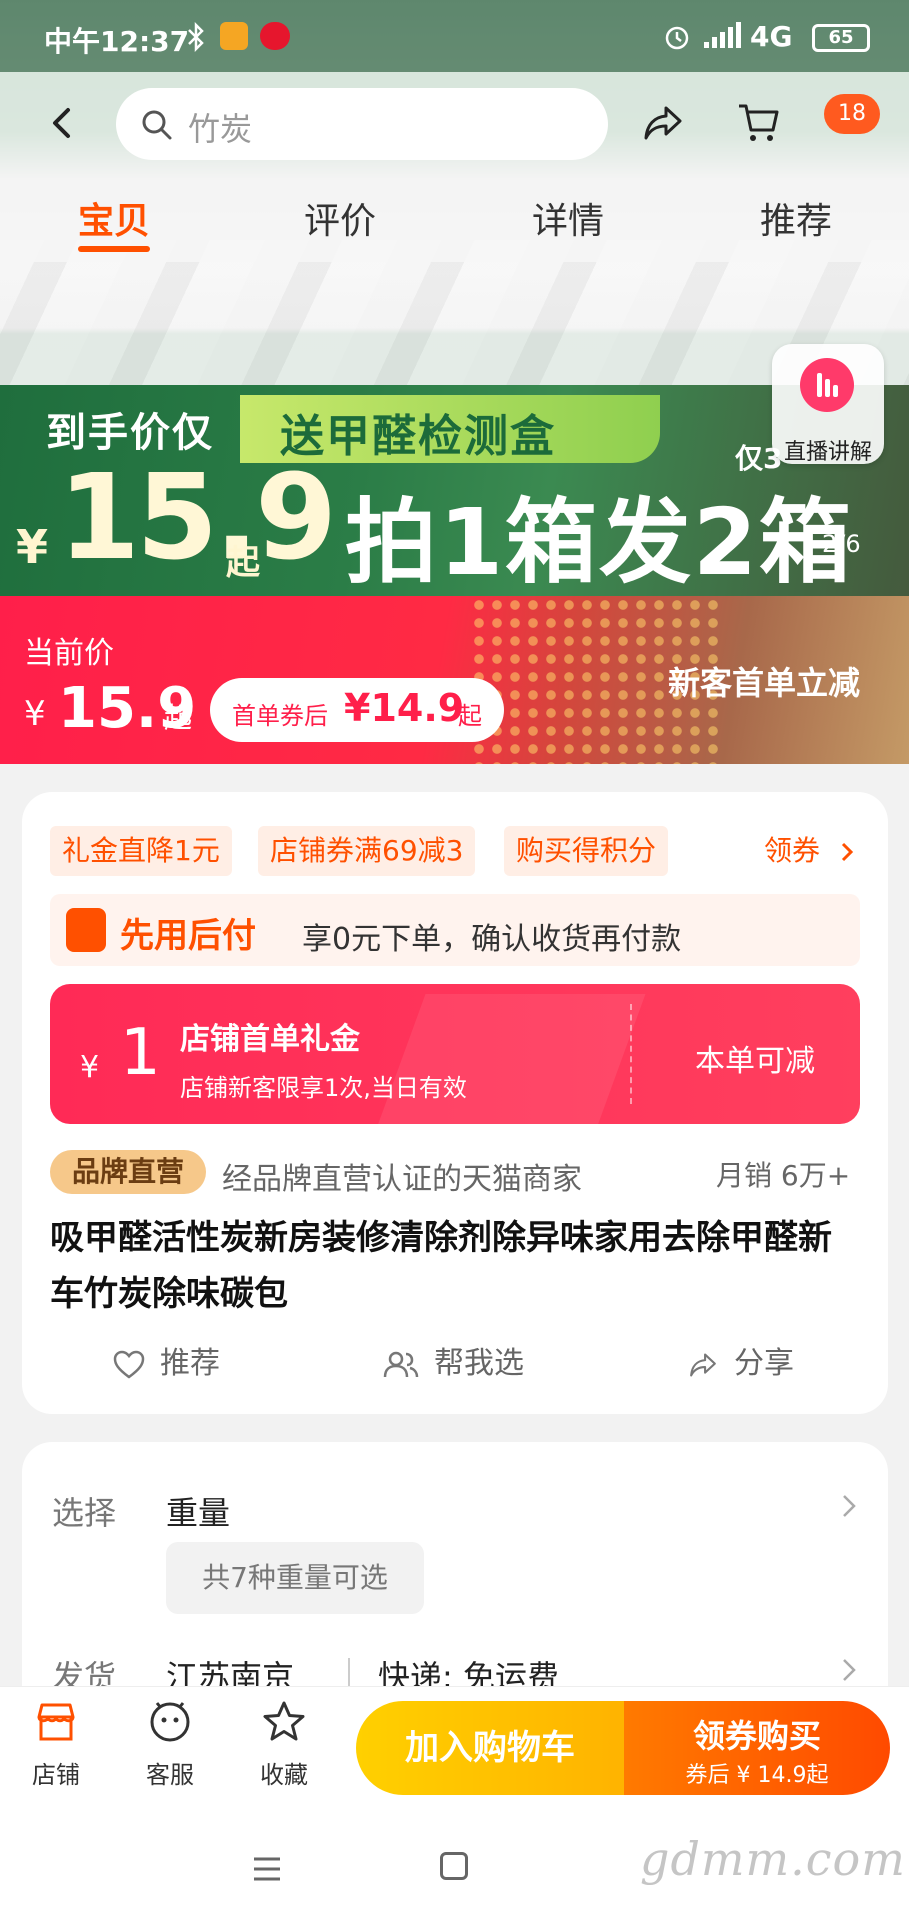 This screenshot has height=1920, width=909. Describe the element at coordinates (362, 124) in the screenshot. I see `search-input: 竹炭` at that location.